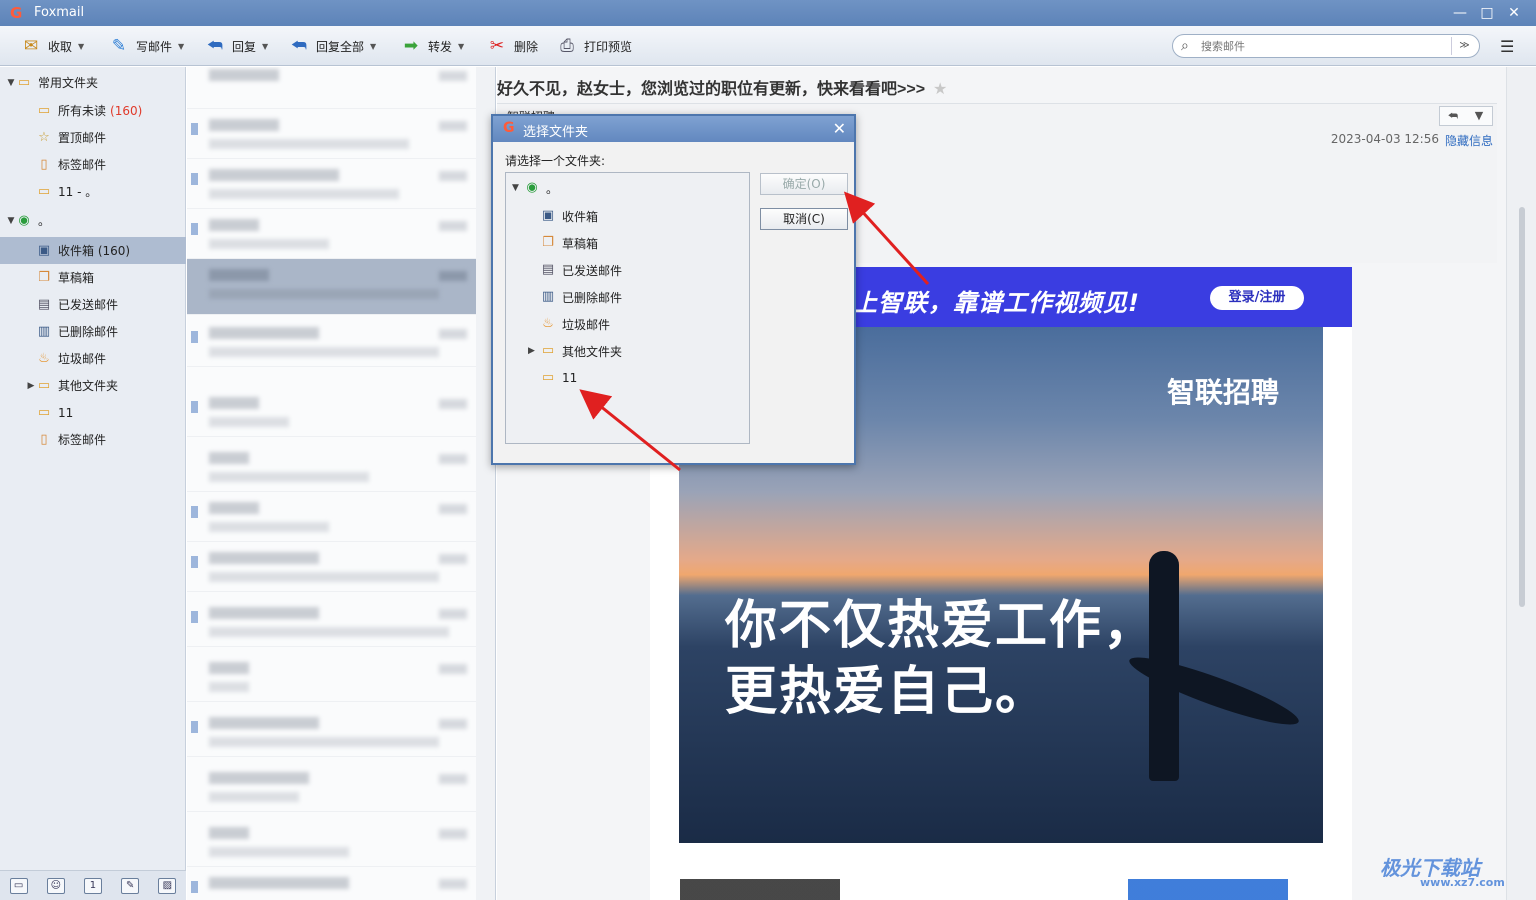 The image size is (1536, 900). I want to click on notes-icon: ✎, so click(130, 885).